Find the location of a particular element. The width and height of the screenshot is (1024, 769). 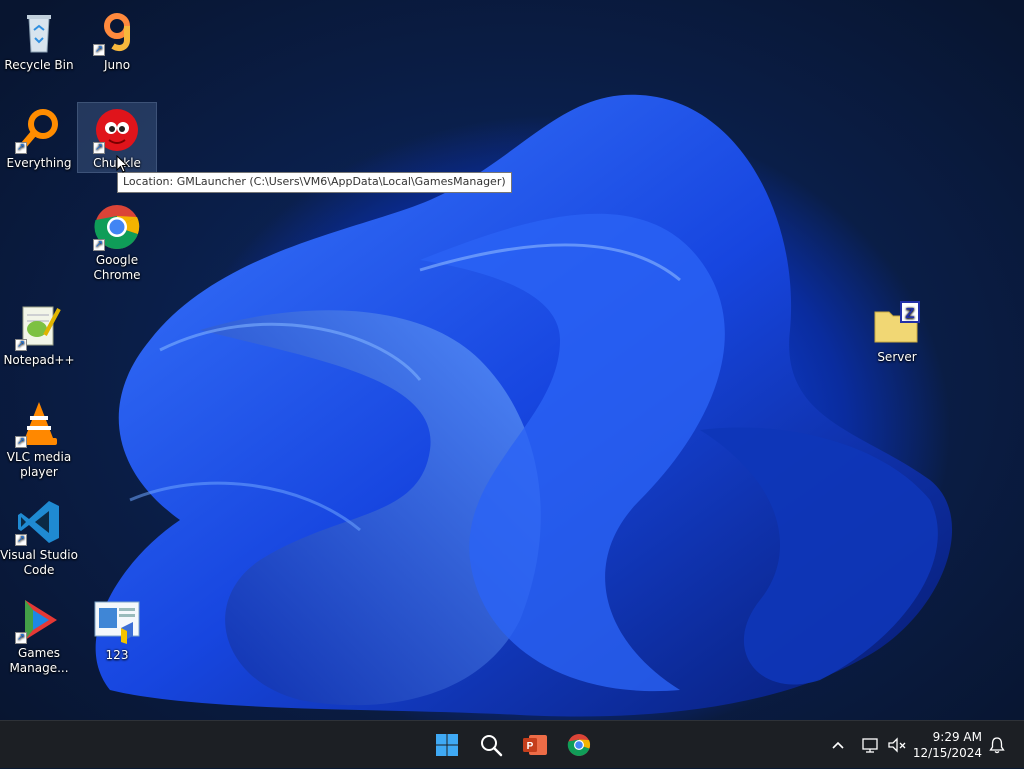

file-123-label: 123 is located at coordinates (117, 655).